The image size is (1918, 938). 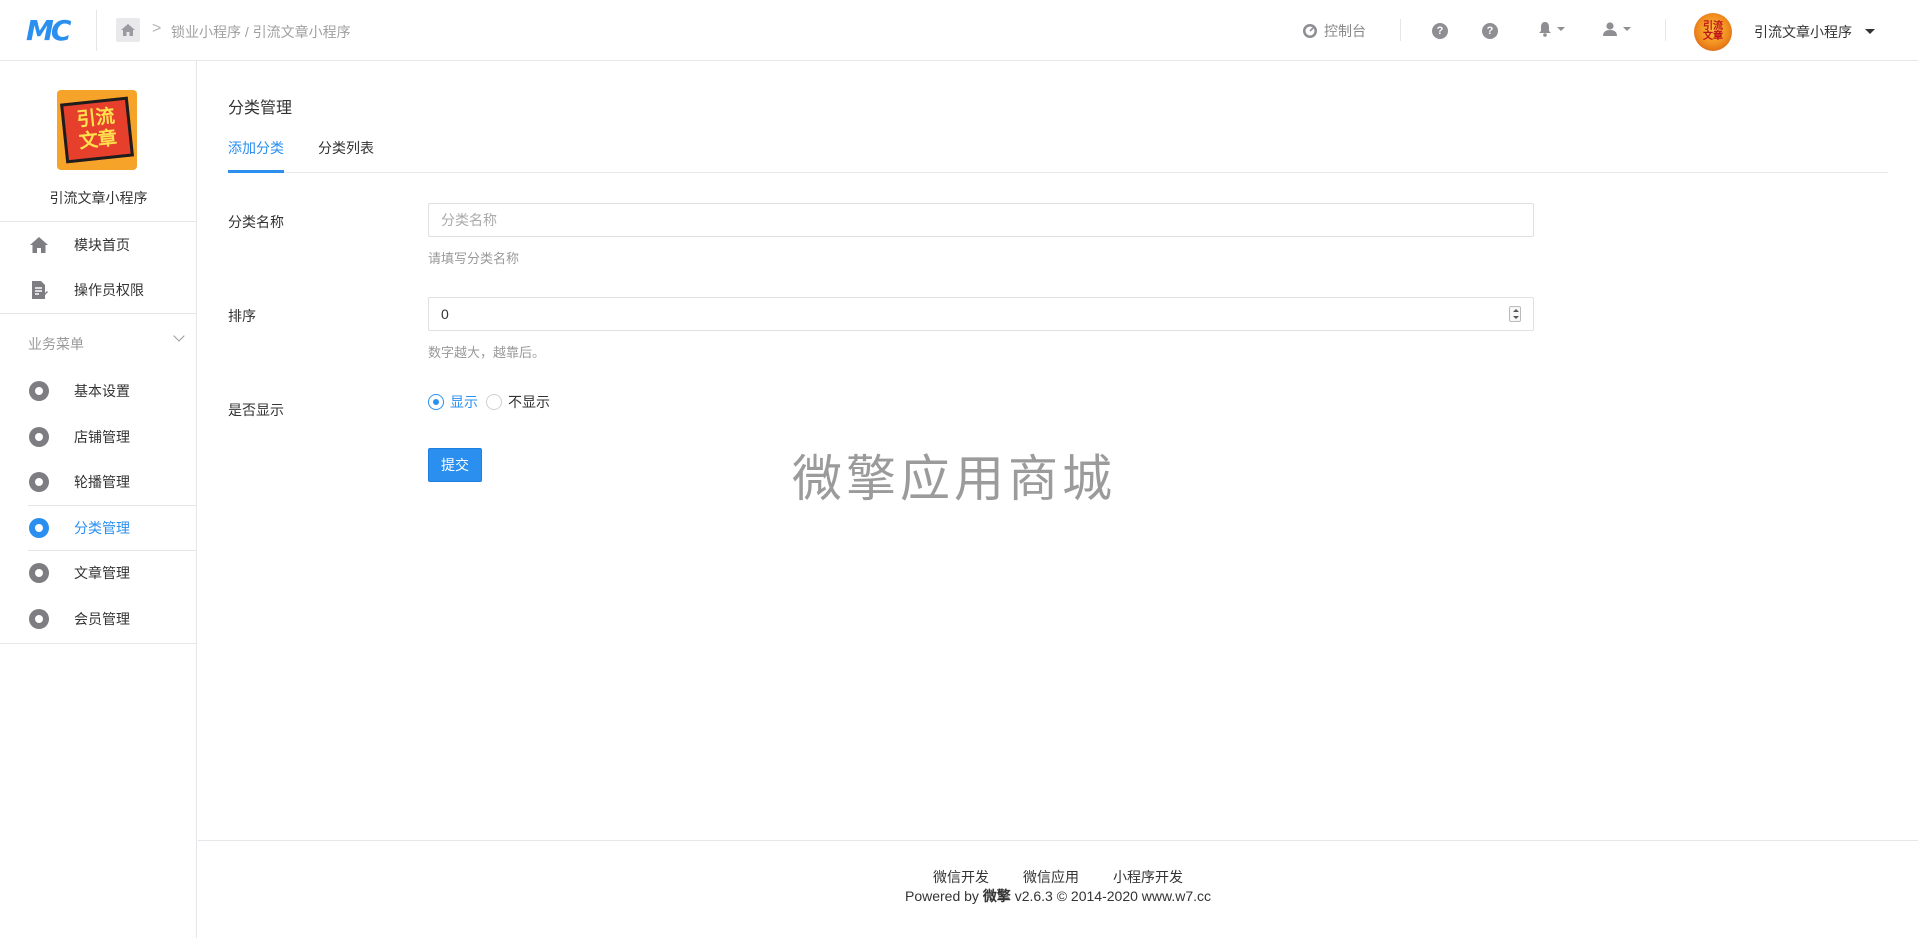 What do you see at coordinates (260, 108) in the screenshot?
I see `page-title: 分类管理` at bounding box center [260, 108].